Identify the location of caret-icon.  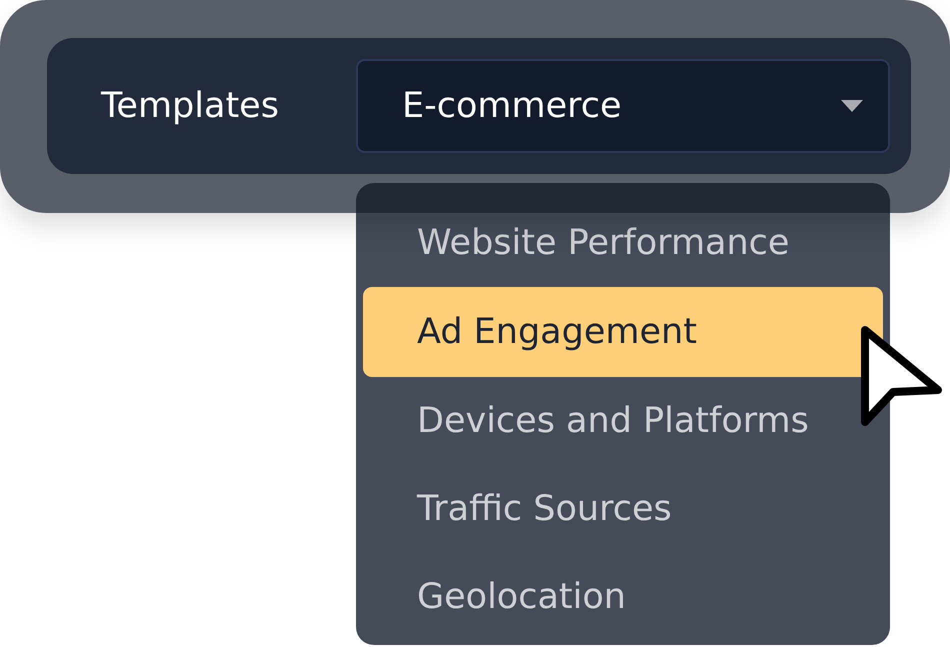
(852, 106).